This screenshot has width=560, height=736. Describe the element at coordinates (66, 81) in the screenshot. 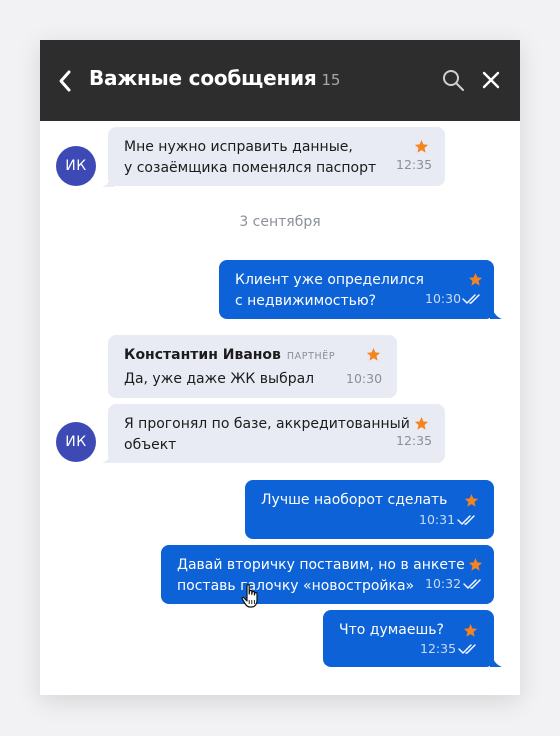

I see `back-arrow-icon` at that location.